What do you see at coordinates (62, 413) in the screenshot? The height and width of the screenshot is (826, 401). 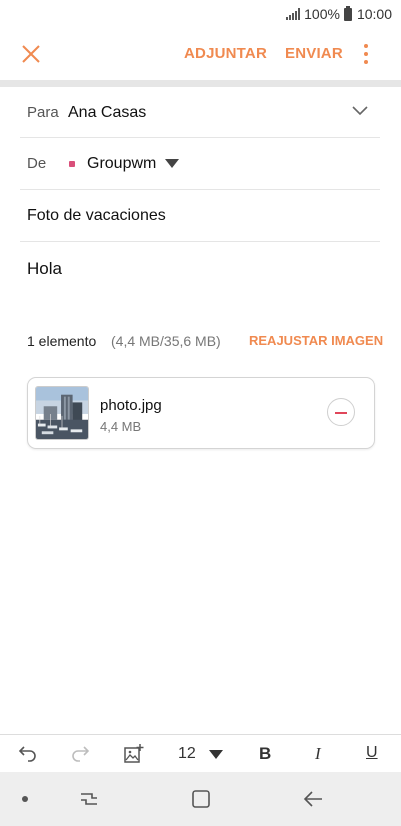 I see `photo-thumbnail` at bounding box center [62, 413].